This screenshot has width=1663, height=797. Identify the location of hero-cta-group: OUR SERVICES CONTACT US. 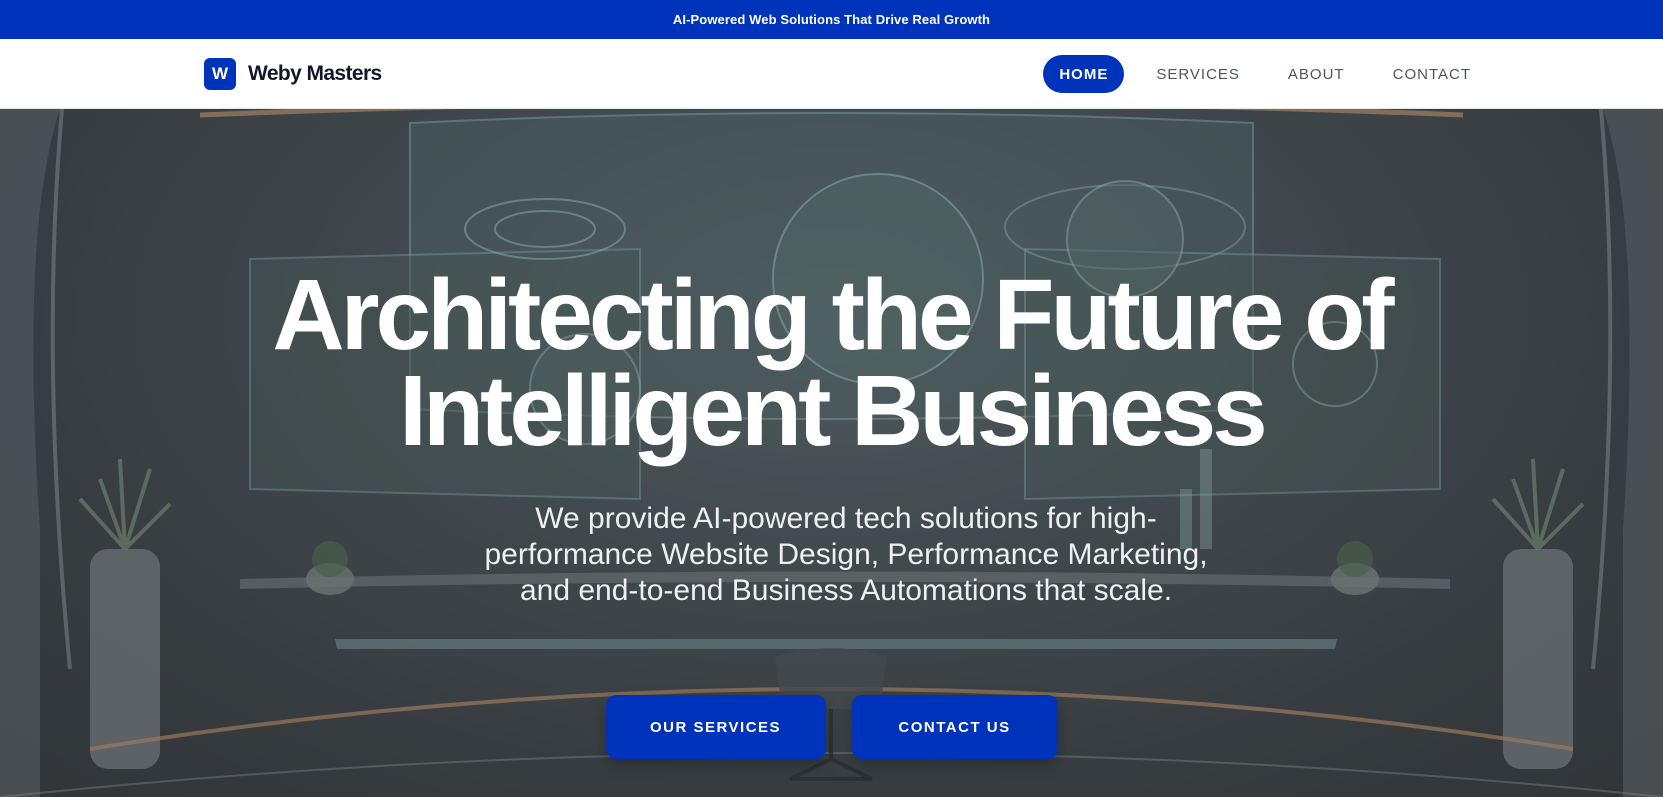
(831, 727).